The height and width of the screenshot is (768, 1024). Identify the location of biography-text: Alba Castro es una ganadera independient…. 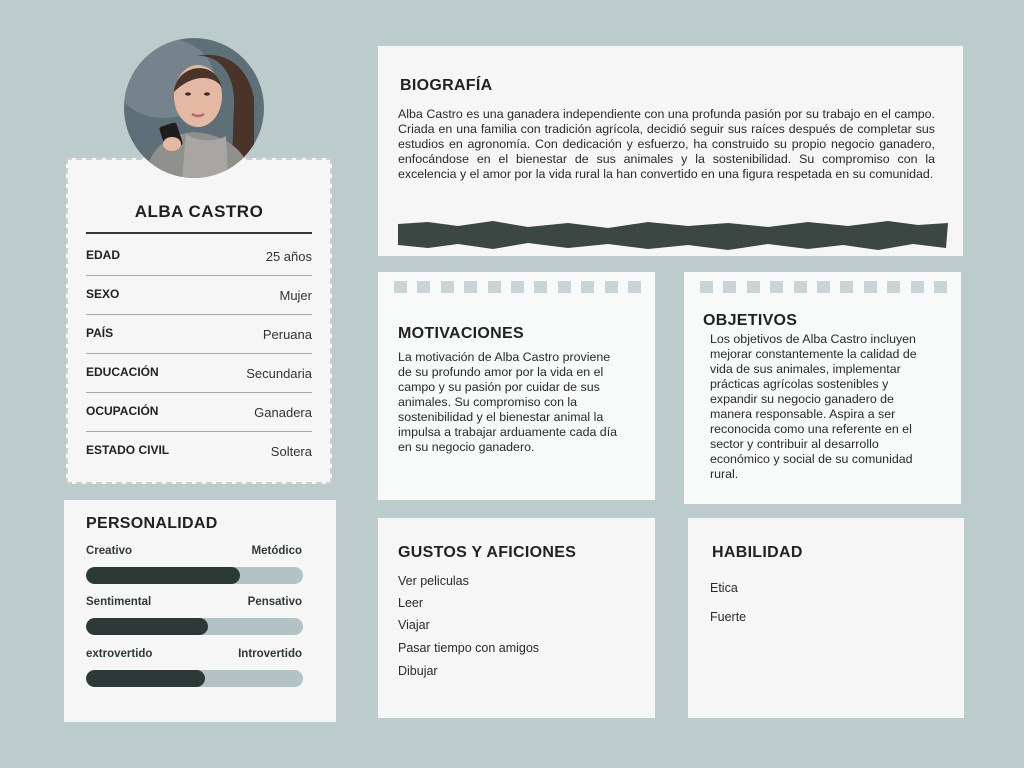
(666, 144).